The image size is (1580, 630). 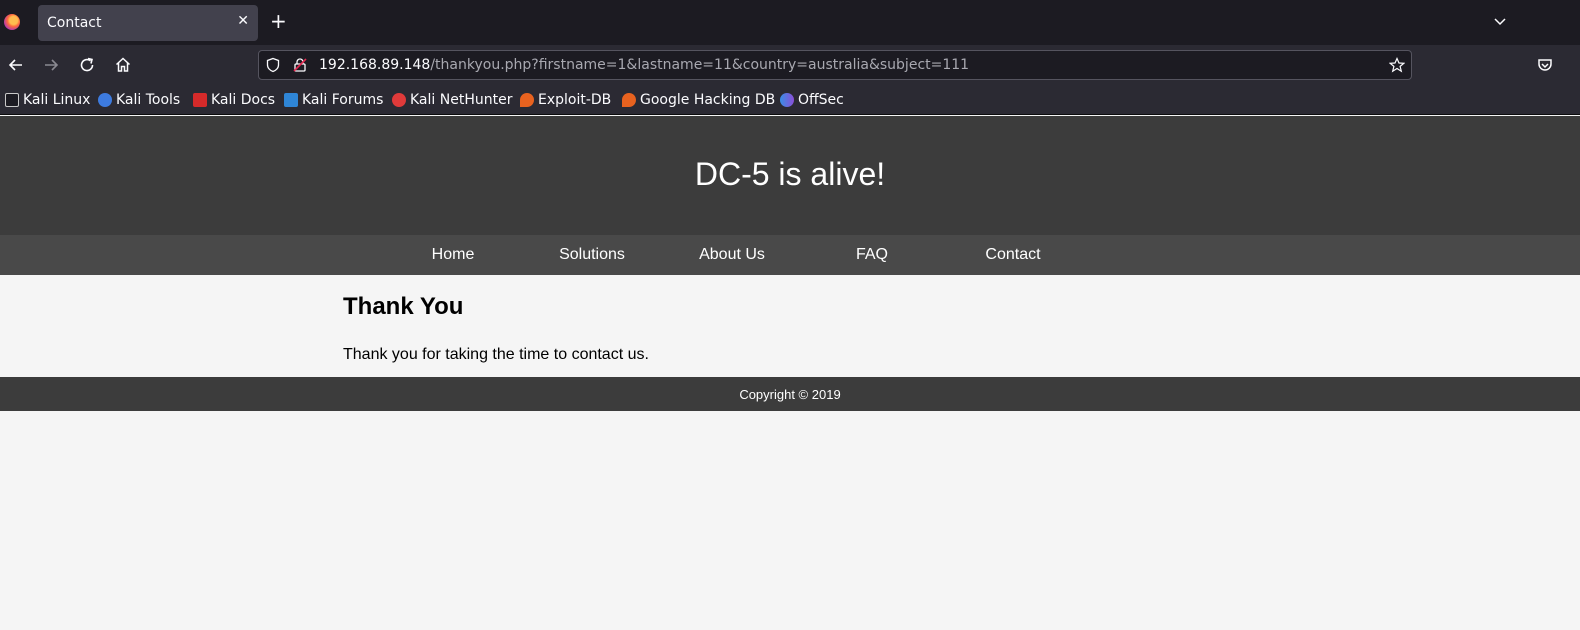 I want to click on bookmark-label: Kali Docs, so click(x=243, y=100).